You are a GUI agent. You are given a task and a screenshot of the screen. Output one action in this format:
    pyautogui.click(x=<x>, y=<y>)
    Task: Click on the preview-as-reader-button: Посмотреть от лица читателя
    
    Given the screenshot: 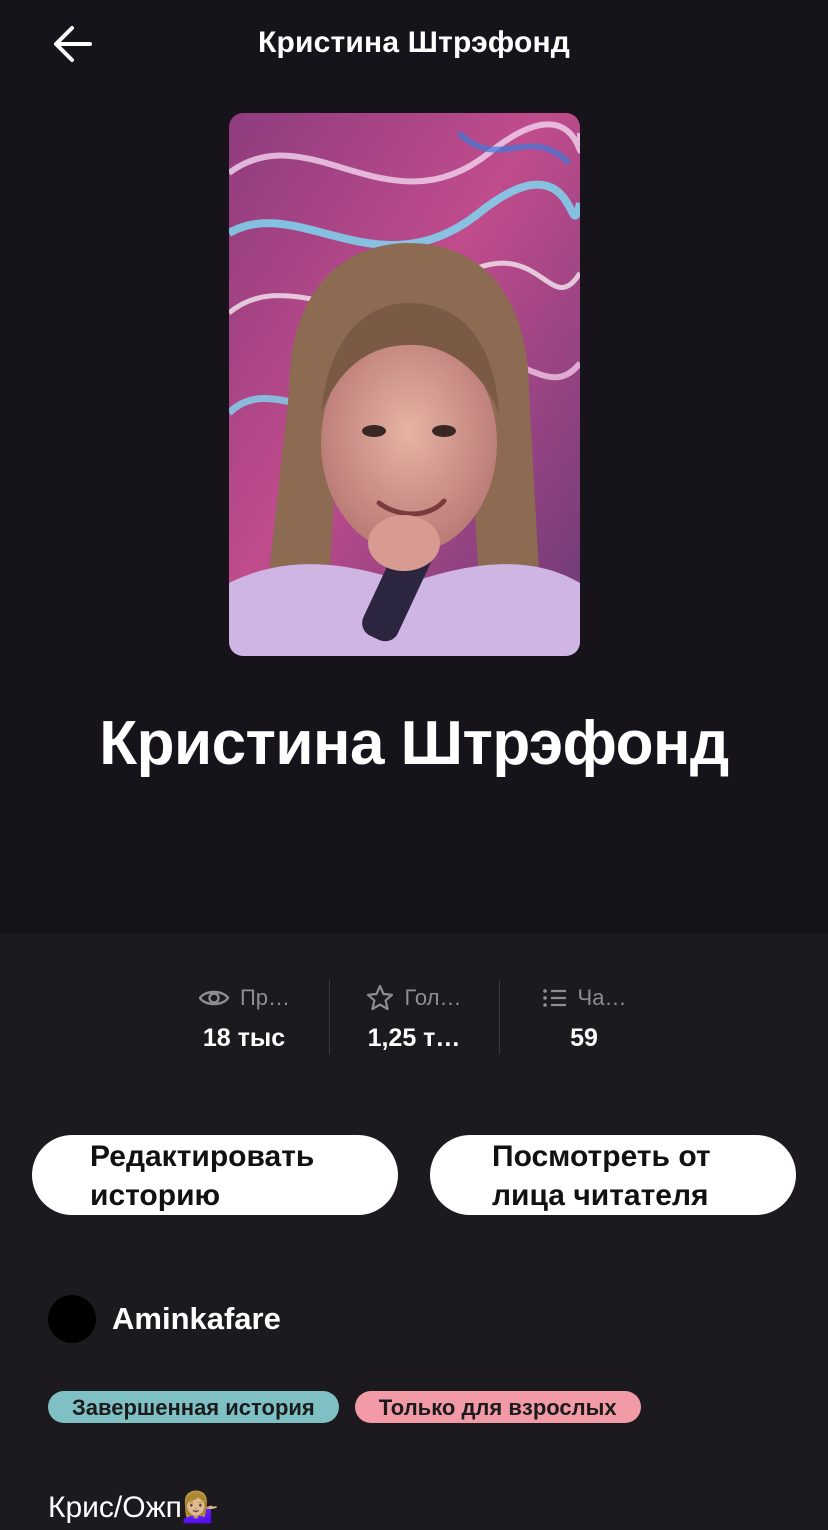 What is the action you would take?
    pyautogui.click(x=613, y=1175)
    